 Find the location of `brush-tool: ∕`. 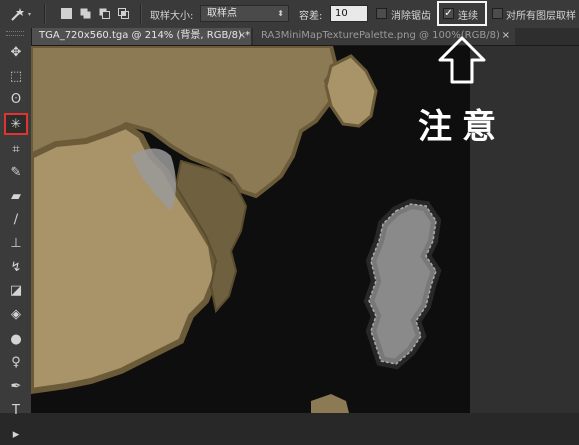

brush-tool: ∕ is located at coordinates (16, 219).